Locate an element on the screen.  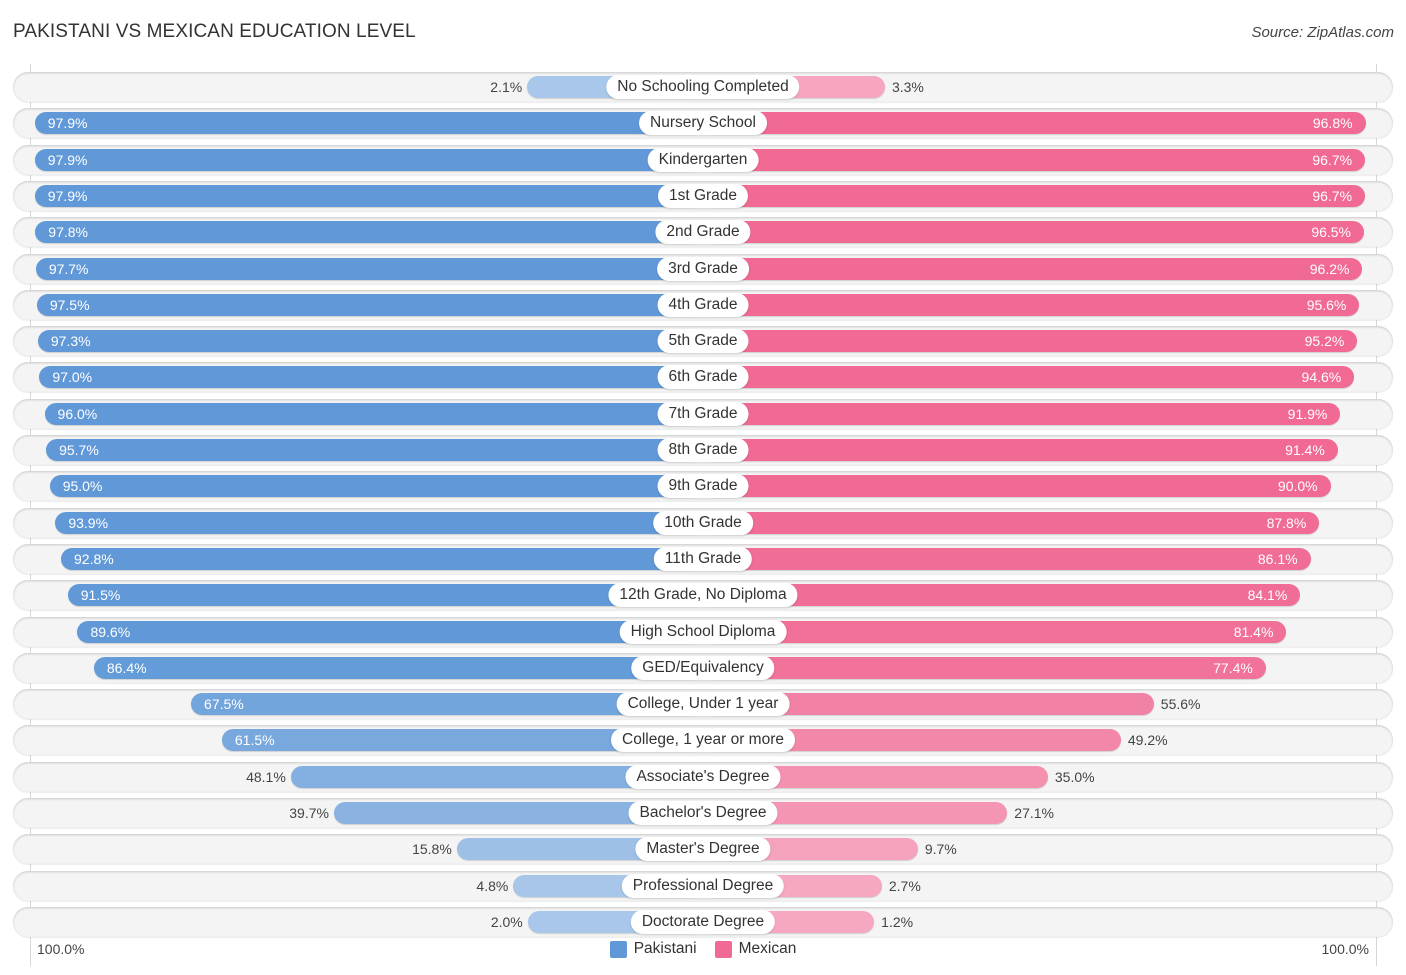
category-label: Professional Degree is located at coordinates (703, 885).